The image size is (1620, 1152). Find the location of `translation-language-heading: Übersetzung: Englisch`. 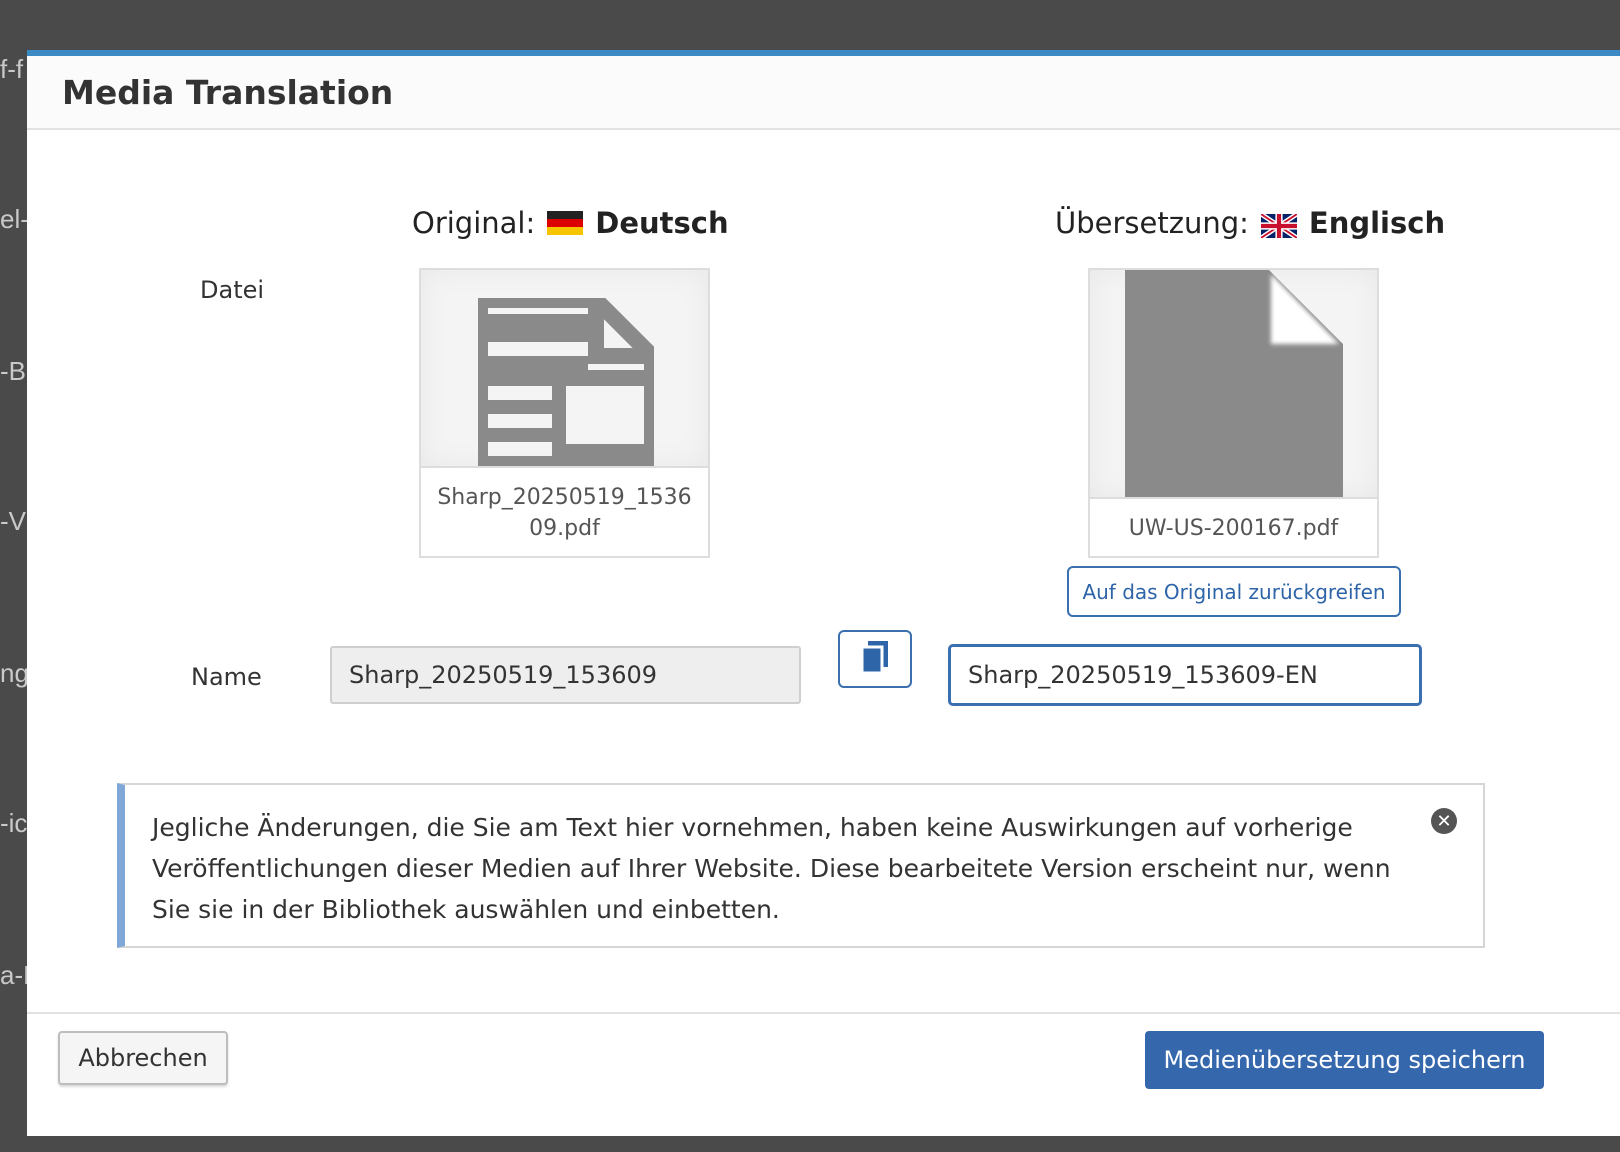

translation-language-heading: Übersetzung: Englisch is located at coordinates (1250, 223).